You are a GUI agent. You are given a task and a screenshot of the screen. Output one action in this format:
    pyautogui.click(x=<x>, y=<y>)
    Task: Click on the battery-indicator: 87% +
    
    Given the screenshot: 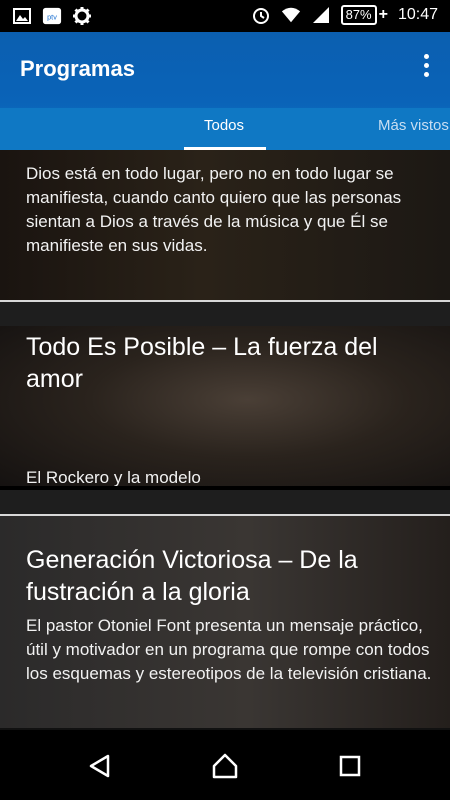 What is the action you would take?
    pyautogui.click(x=364, y=15)
    